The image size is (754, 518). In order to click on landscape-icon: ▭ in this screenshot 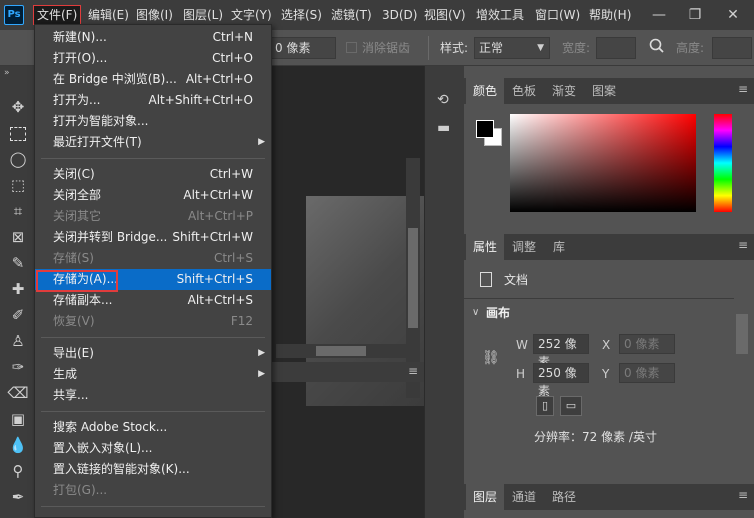, I will do `click(571, 406)`.